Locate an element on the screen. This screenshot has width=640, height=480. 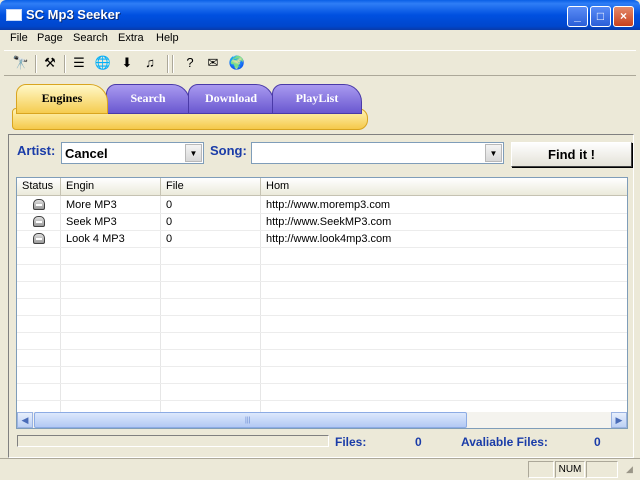
find-button: Find it ! is located at coordinates (571, 154).